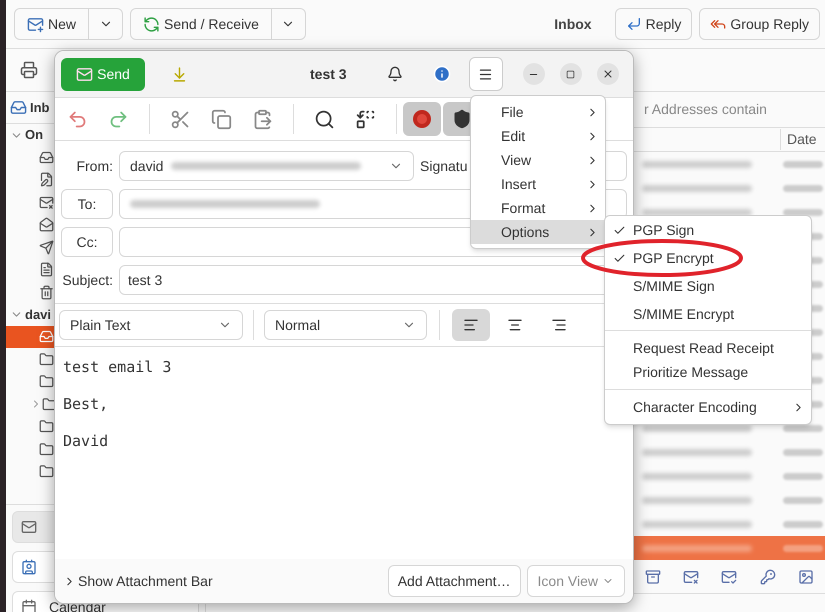 This screenshot has height=612, width=825. What do you see at coordinates (345, 325) in the screenshot?
I see `paragraph-select: Normal` at bounding box center [345, 325].